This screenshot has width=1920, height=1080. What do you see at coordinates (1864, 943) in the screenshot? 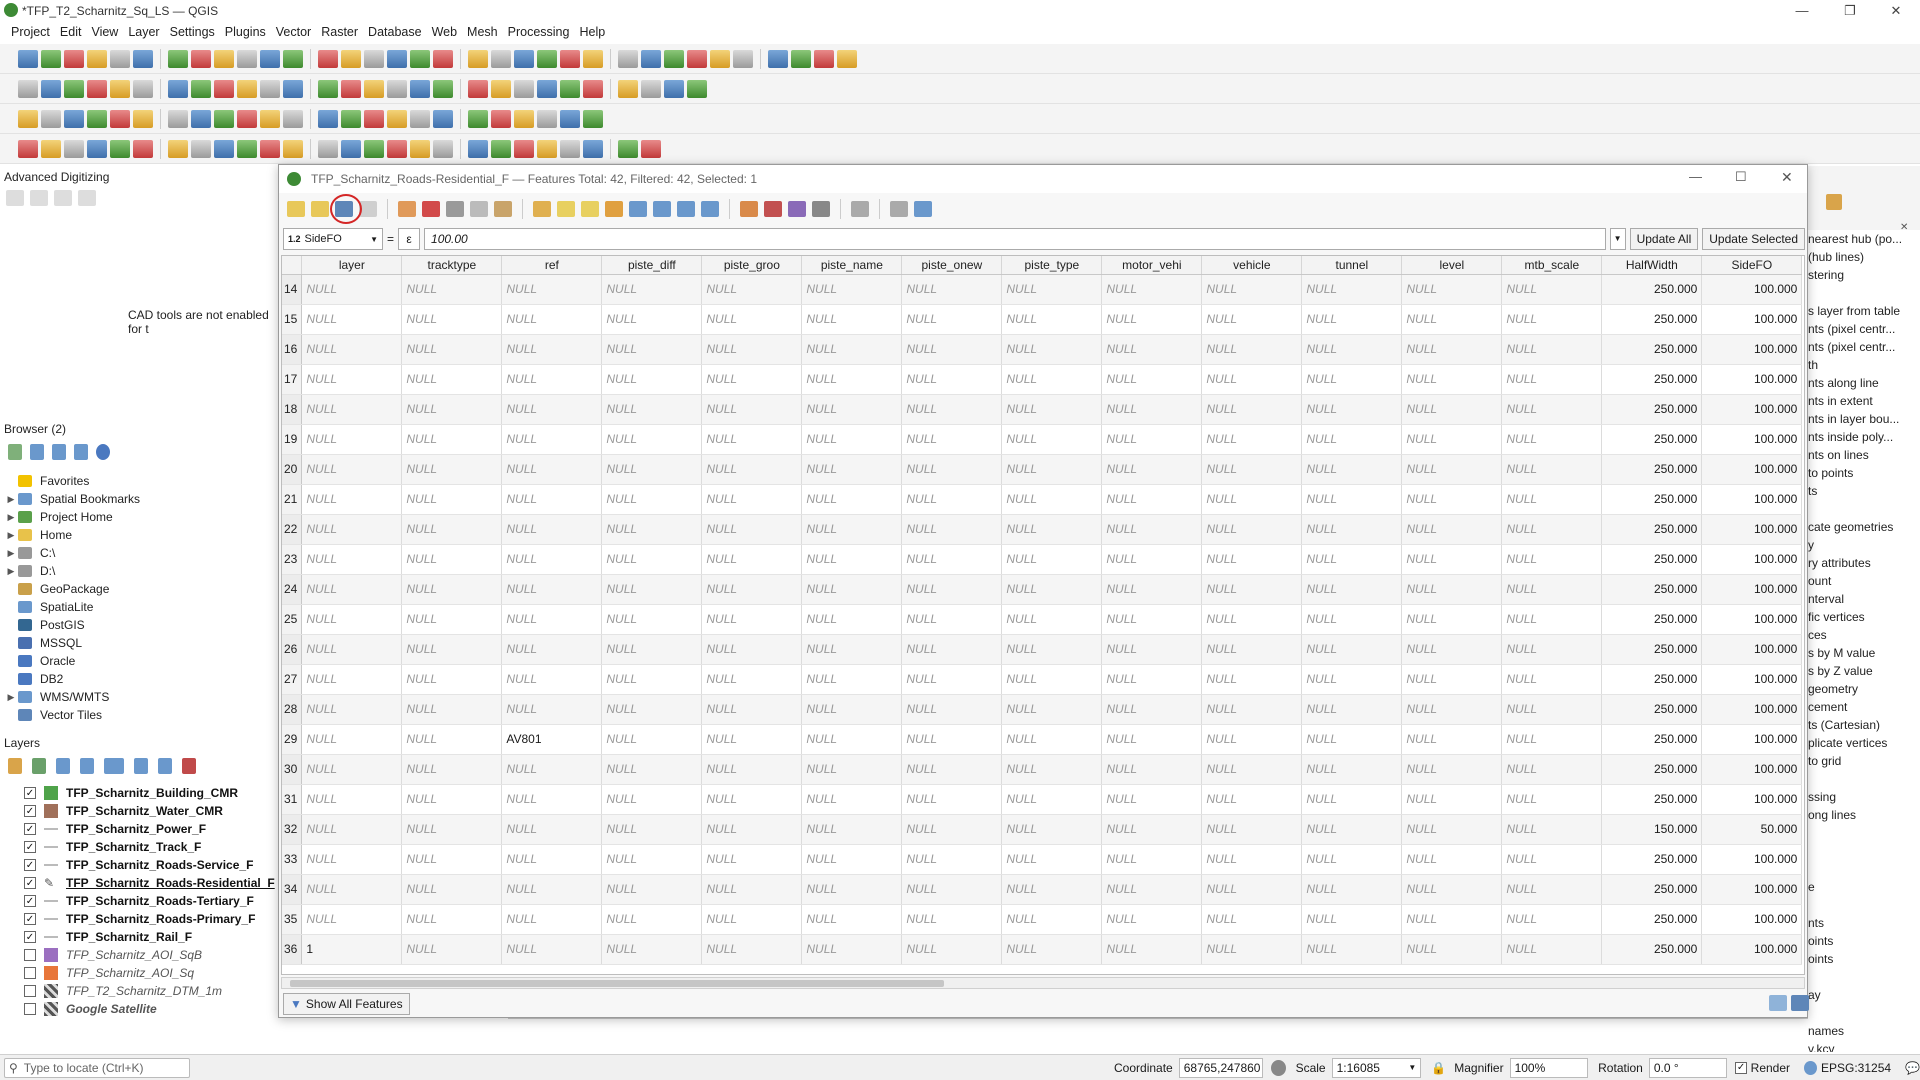
I see `processing-algorithm-item: oints` at bounding box center [1864, 943].